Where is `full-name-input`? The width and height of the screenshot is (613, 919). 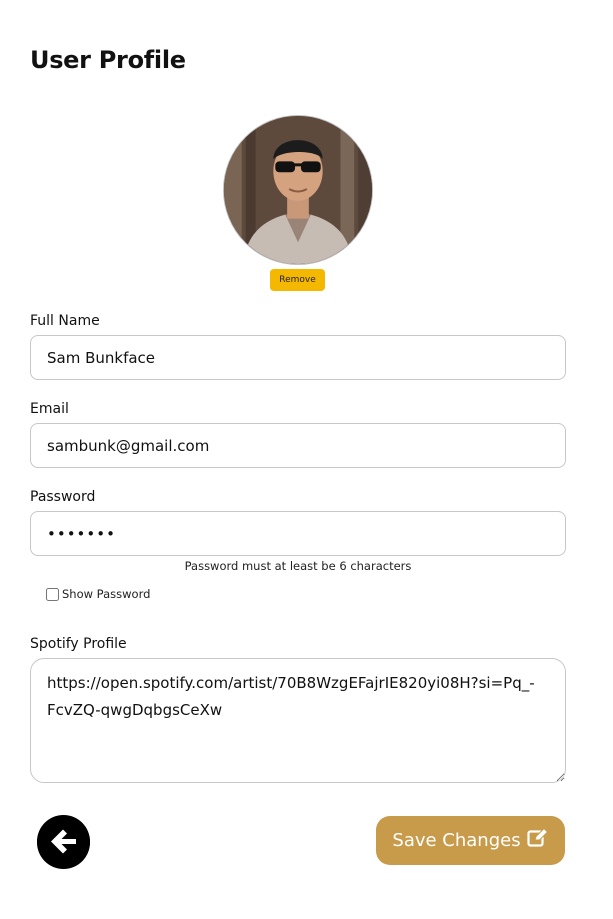 full-name-input is located at coordinates (298, 357).